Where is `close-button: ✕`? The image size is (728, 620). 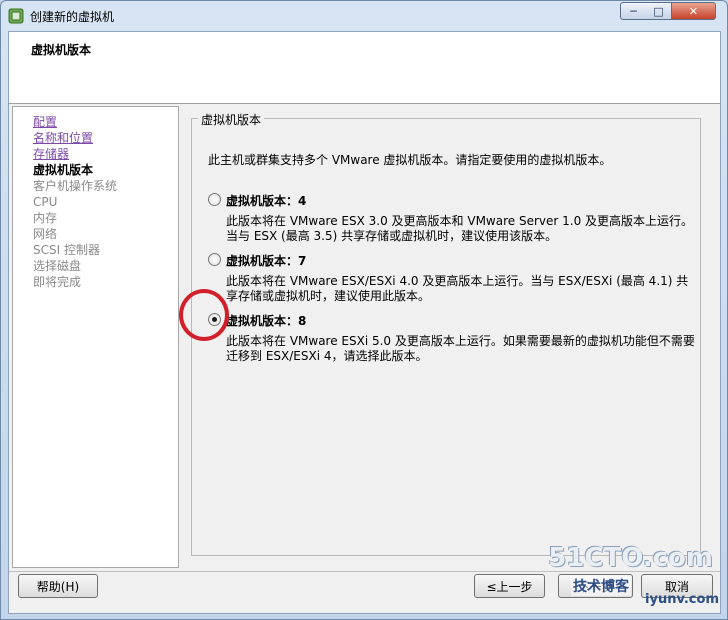
close-button: ✕ is located at coordinates (693, 11).